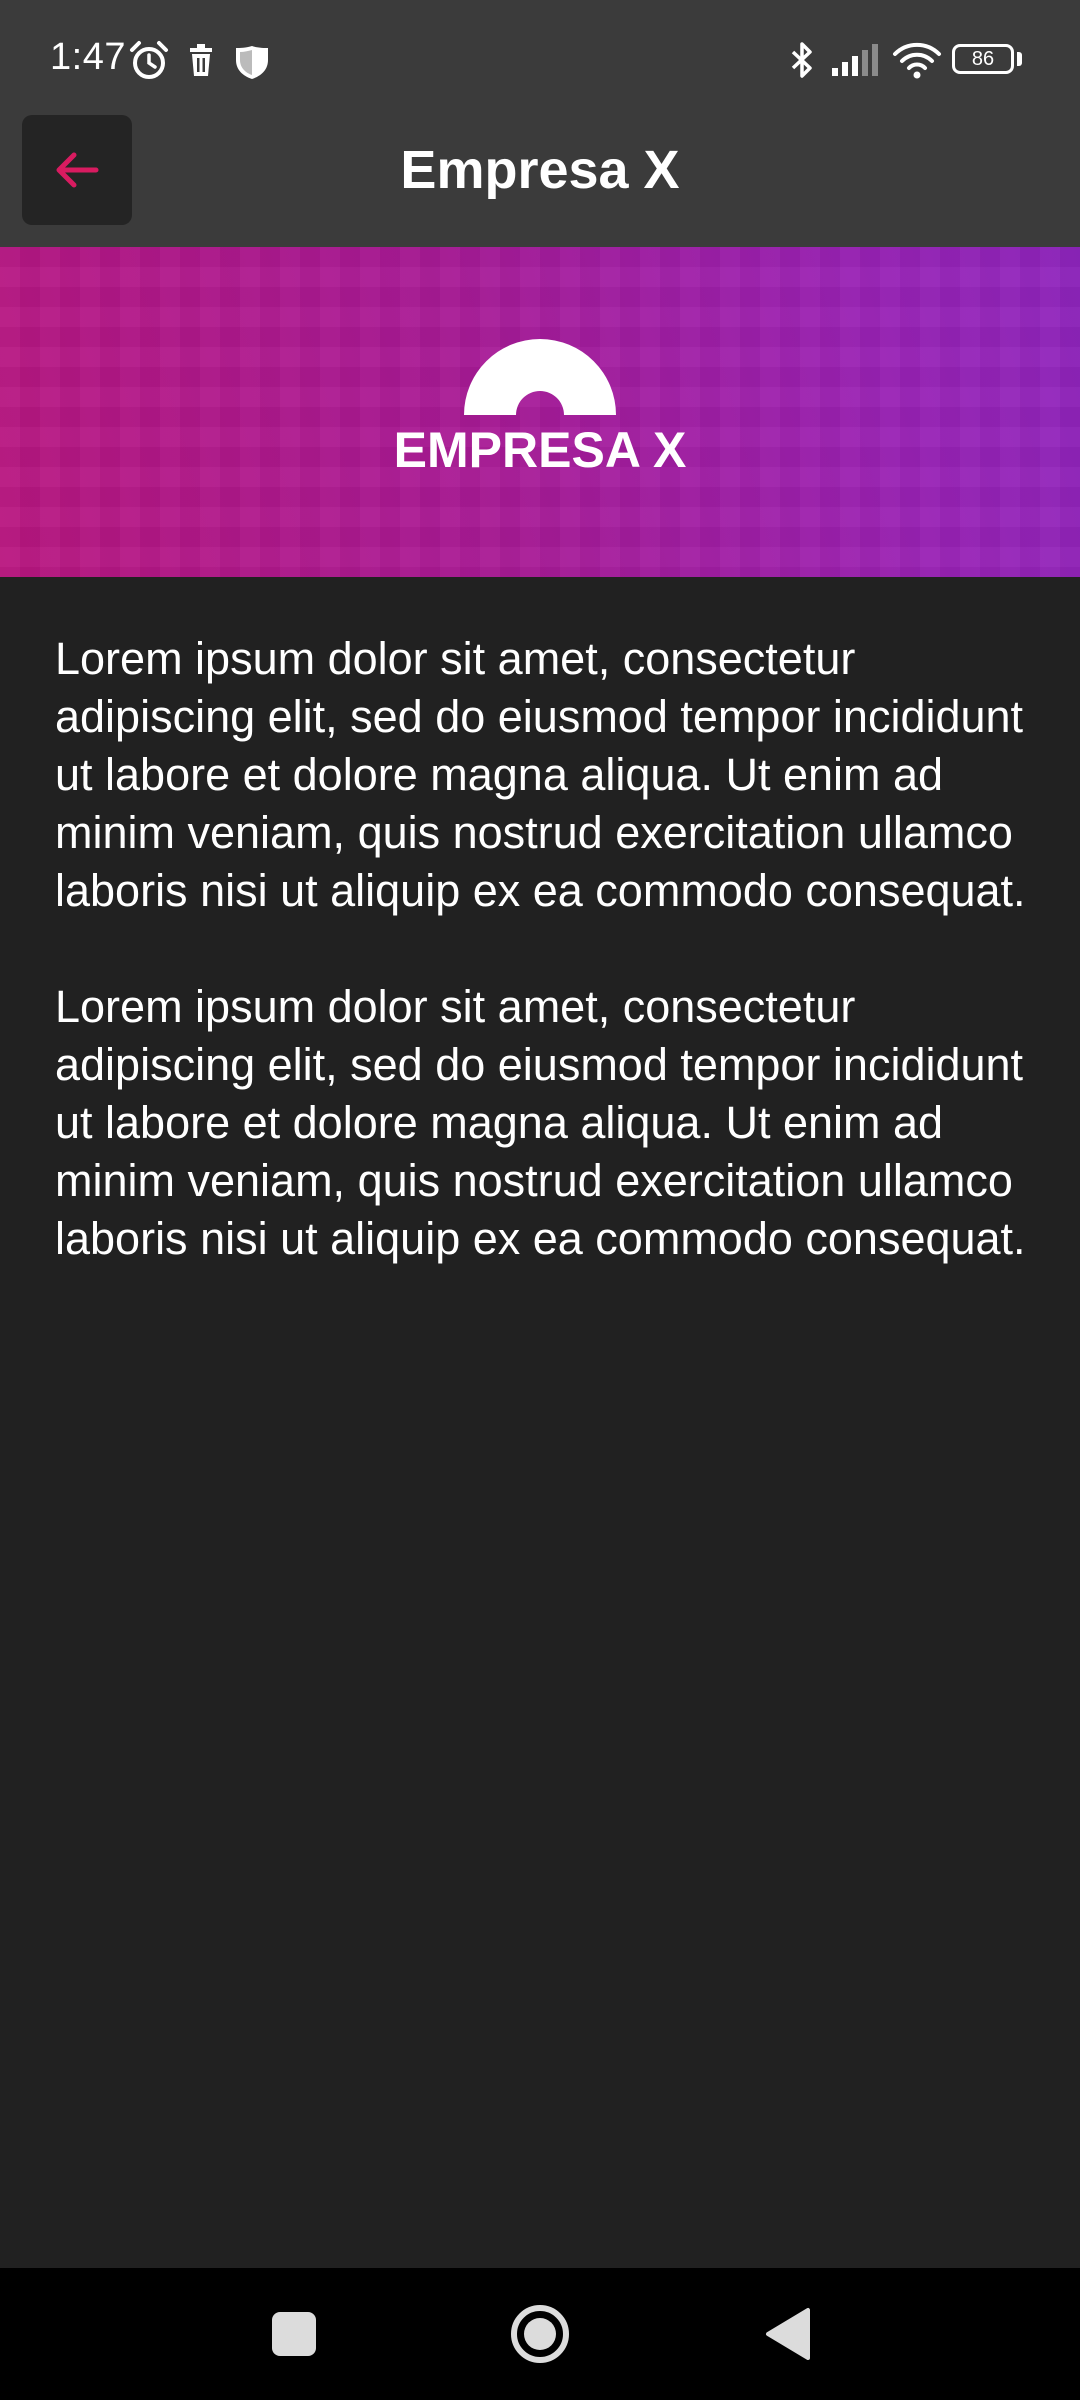 The height and width of the screenshot is (2400, 1080). I want to click on recents-icon, so click(294, 2334).